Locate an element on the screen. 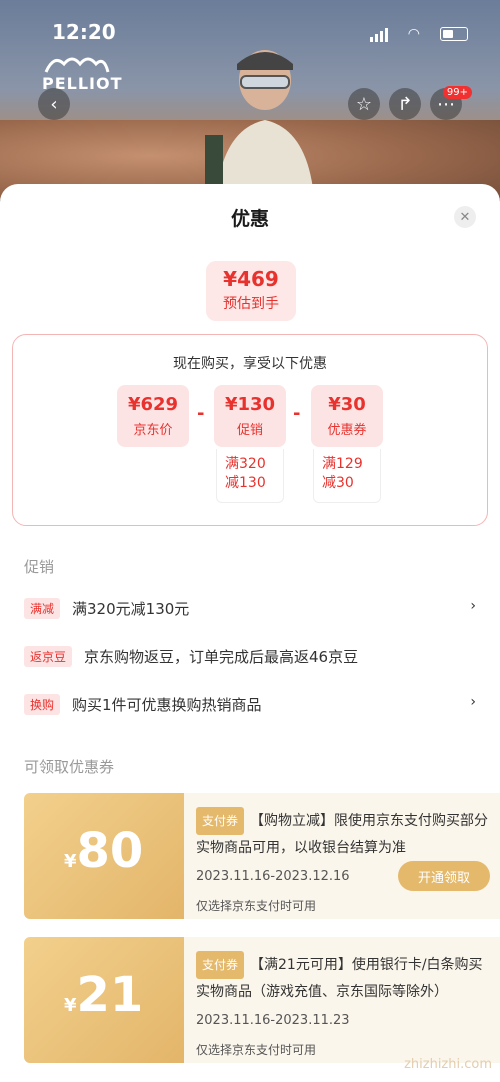  coupon-condition: 满129 减30 is located at coordinates (347, 476).